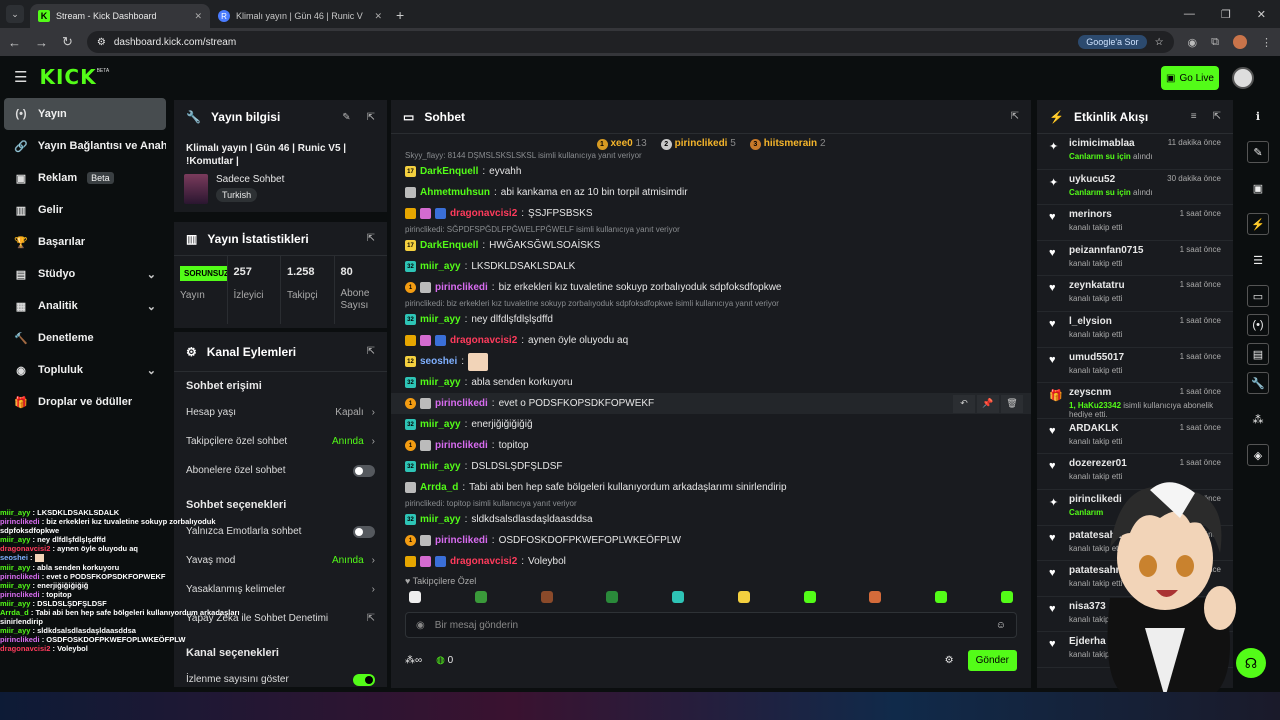 This screenshot has height=720, width=1280. Describe the element at coordinates (85, 146) in the screenshot. I see `sidebar-item-1: 🔗 Yayın Bağlantısı ve Anahtarı` at that location.